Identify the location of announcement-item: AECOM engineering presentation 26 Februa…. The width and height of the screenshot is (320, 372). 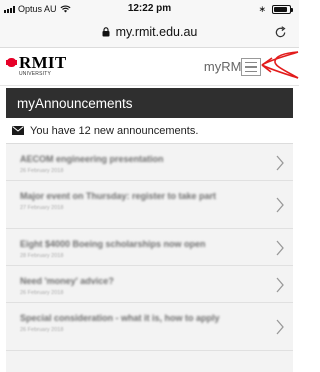
(149, 162).